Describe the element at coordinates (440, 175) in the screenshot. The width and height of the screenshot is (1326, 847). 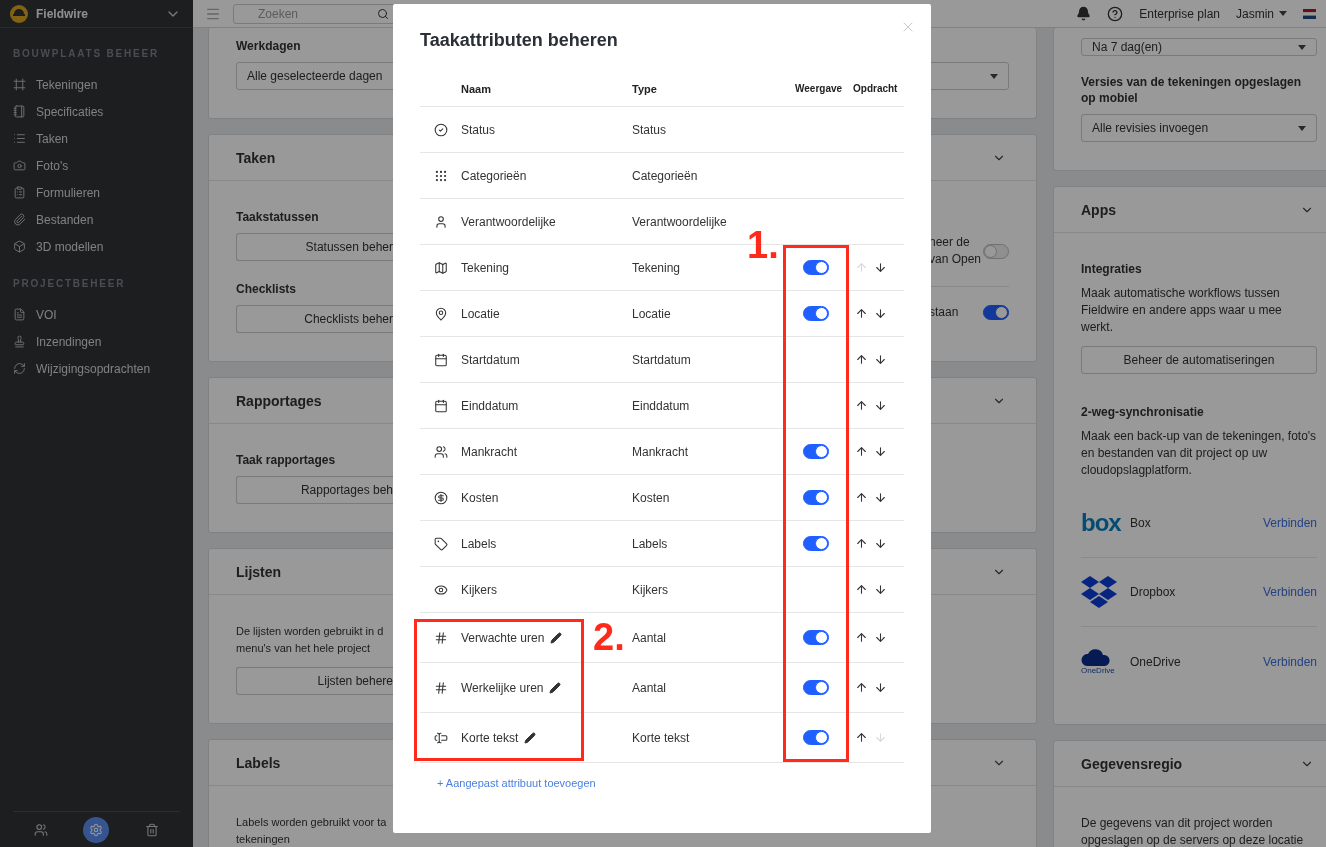
I see `dots-grid-icon` at that location.